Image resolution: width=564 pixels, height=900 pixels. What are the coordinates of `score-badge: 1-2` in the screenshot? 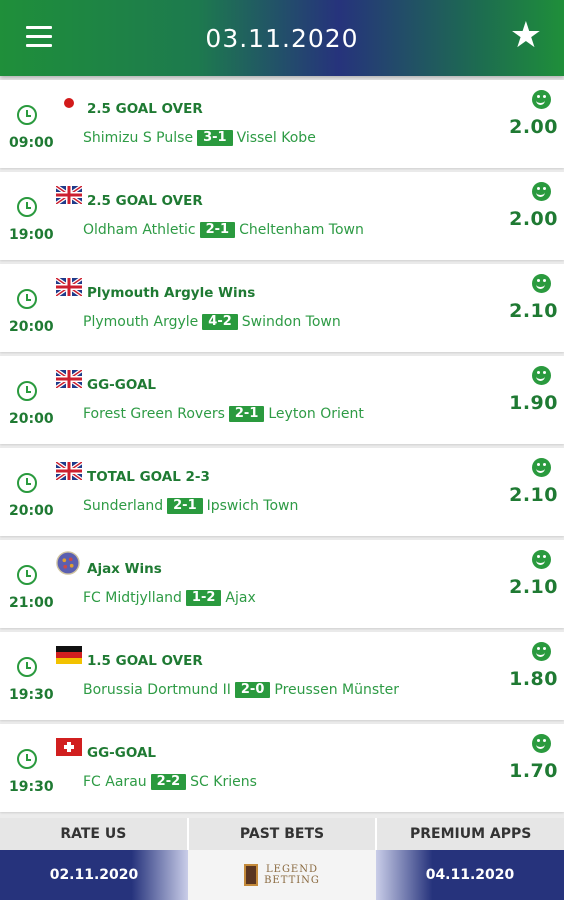 It's located at (203, 598).